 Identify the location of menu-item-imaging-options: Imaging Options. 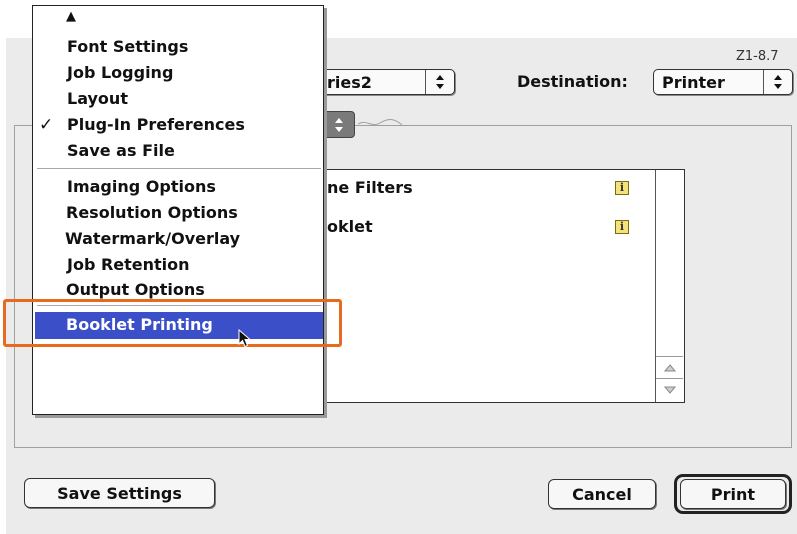
(141, 186).